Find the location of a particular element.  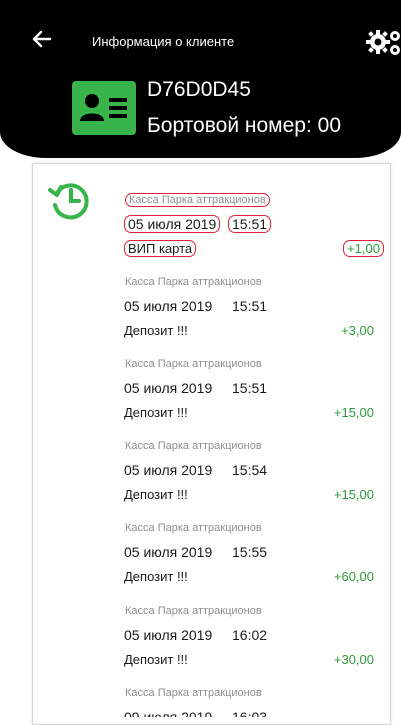

arrow-left-icon is located at coordinates (41, 39).